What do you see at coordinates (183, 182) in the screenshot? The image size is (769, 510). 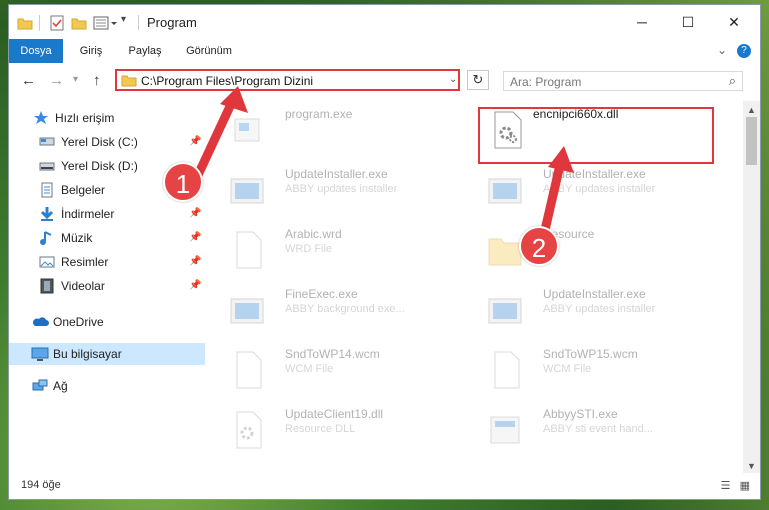 I see `step-1-badge: 1` at bounding box center [183, 182].